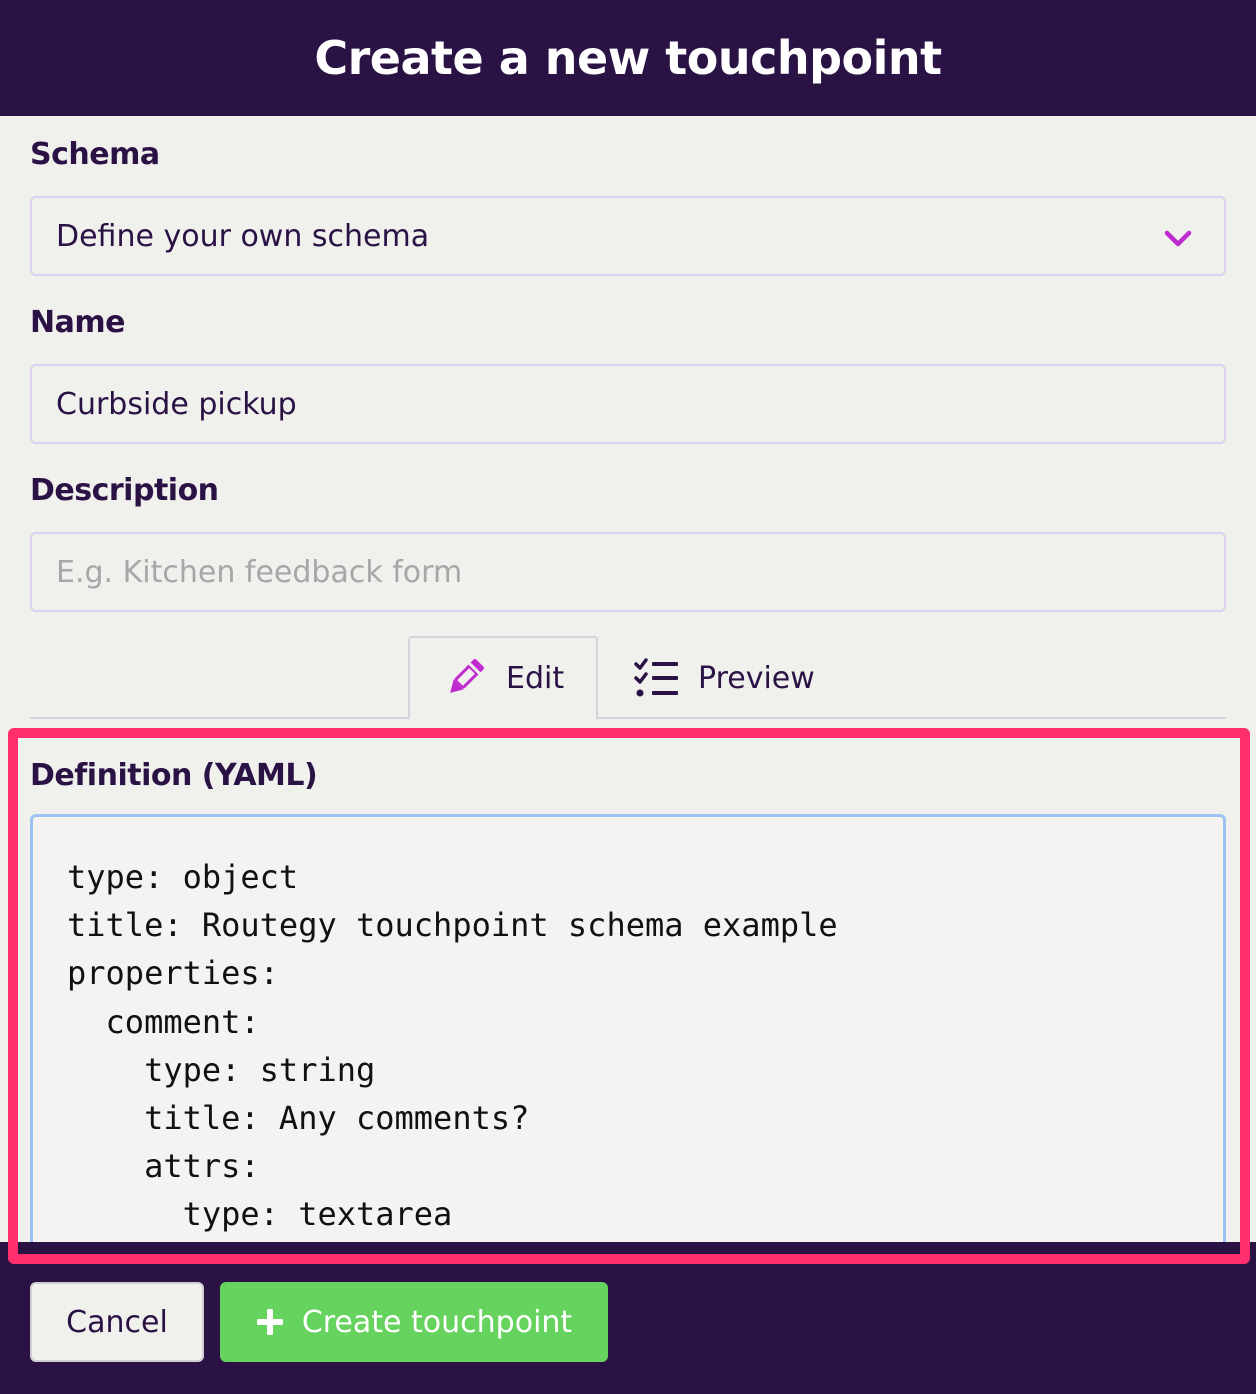  What do you see at coordinates (628, 404) in the screenshot?
I see `name-input: Curbside pickup` at bounding box center [628, 404].